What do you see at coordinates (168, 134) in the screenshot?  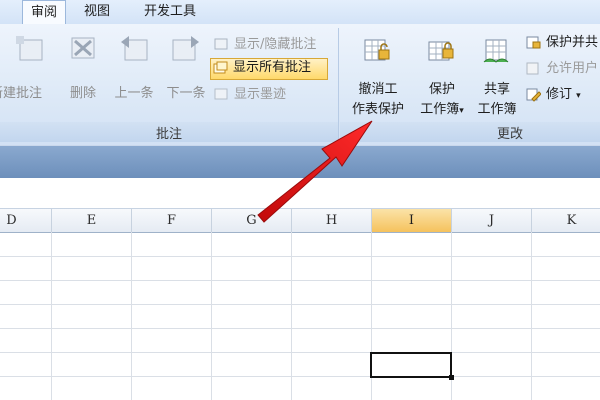 I see `comments-group-label: 批注` at bounding box center [168, 134].